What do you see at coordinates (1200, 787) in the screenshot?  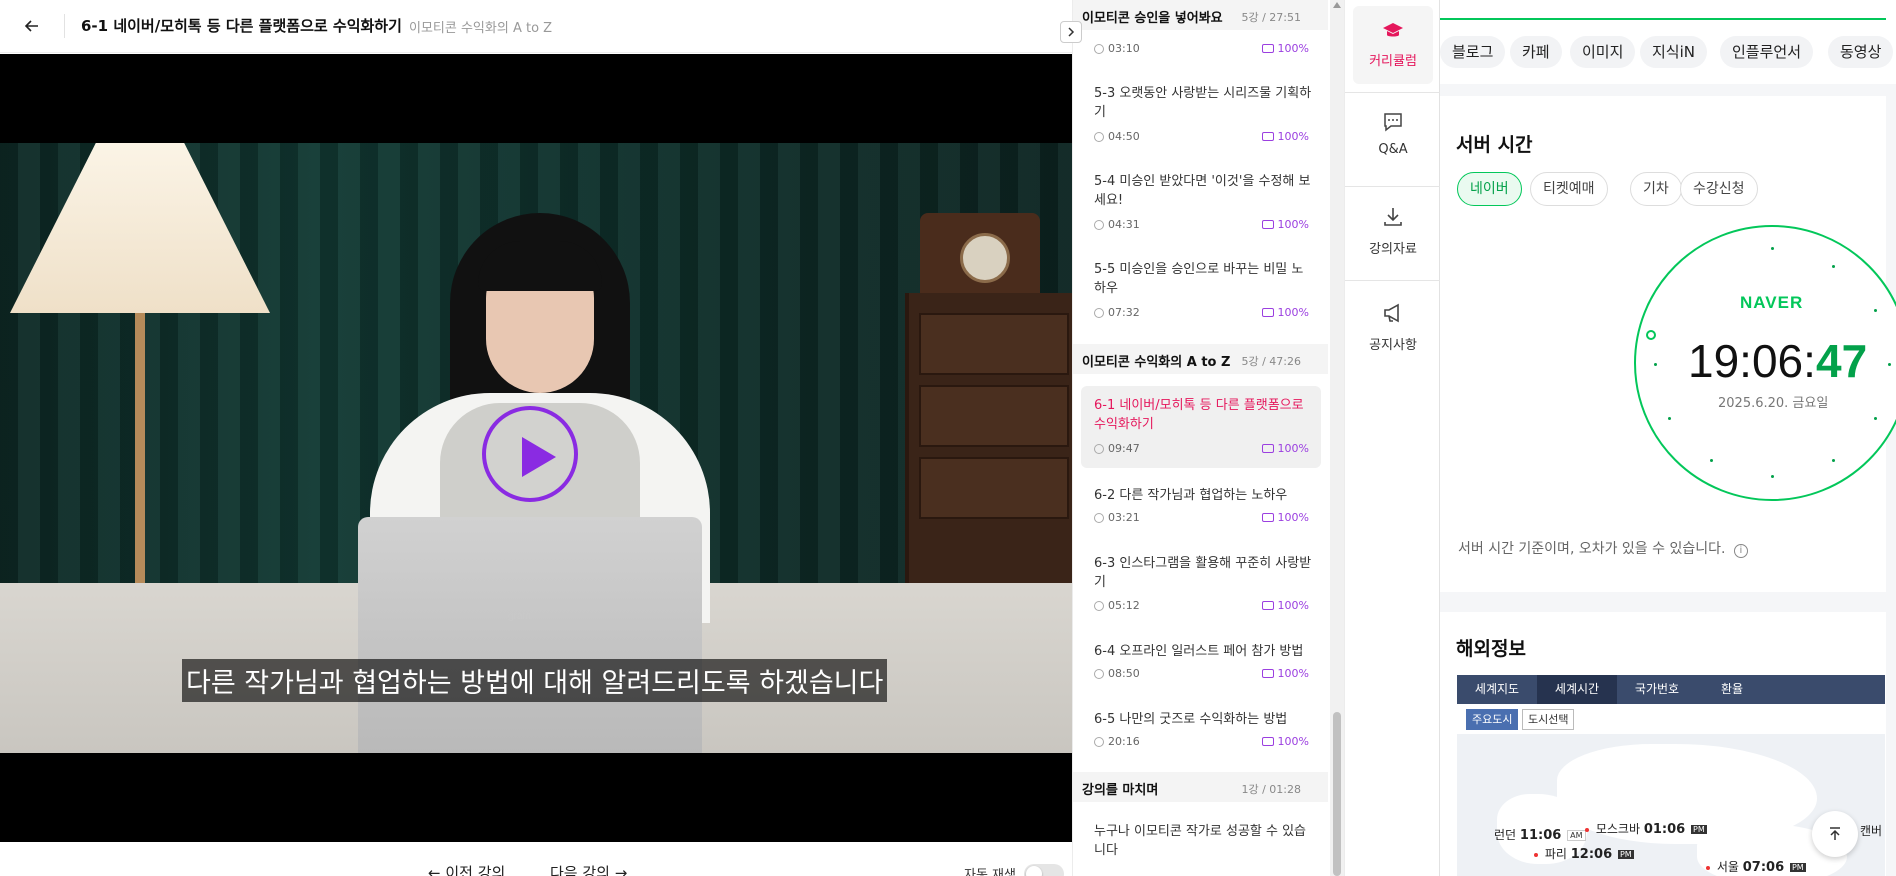 I see `section-header: 강의를 마치며 1강 / 01:28` at bounding box center [1200, 787].